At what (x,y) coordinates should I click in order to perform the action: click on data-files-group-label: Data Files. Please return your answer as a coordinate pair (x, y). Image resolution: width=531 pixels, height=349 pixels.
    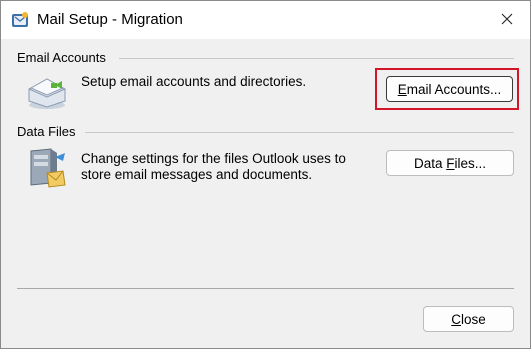
    Looking at the image, I should click on (46, 131).